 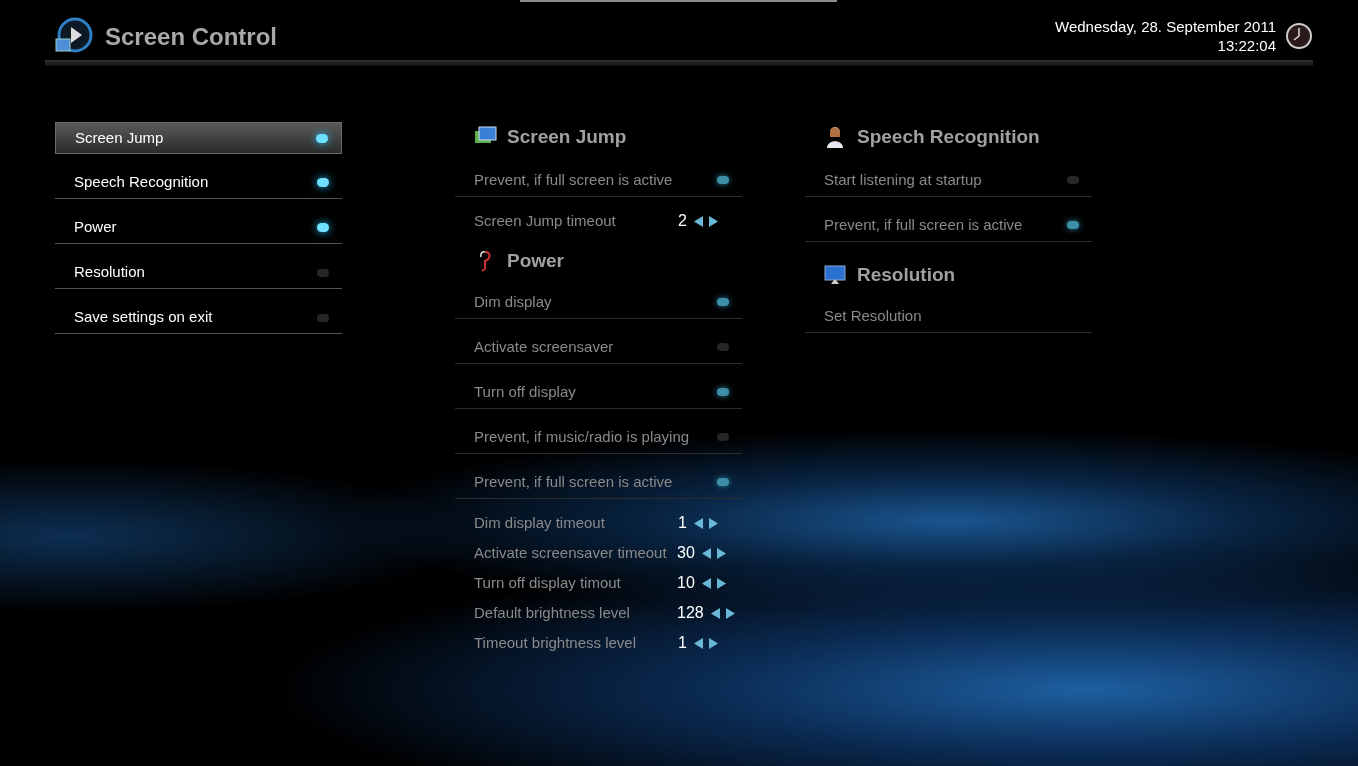 I want to click on setting-value: 128, so click(x=690, y=613).